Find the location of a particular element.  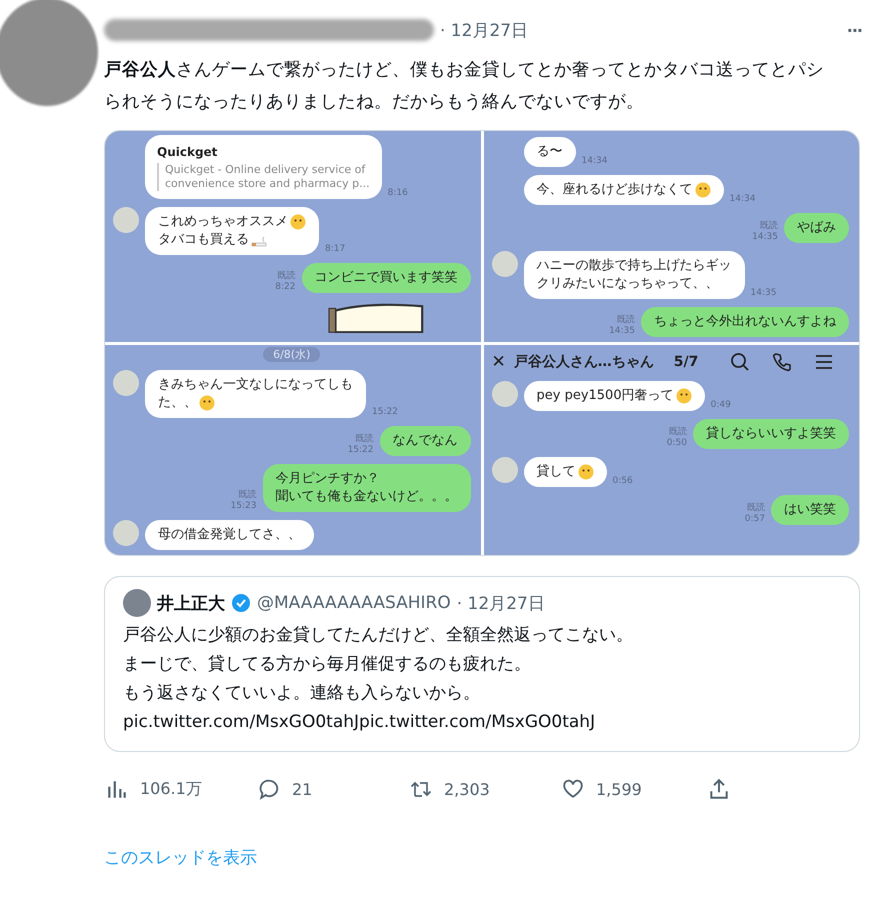

message-text: 貸しならいいすよ笑笑 is located at coordinates (771, 434).